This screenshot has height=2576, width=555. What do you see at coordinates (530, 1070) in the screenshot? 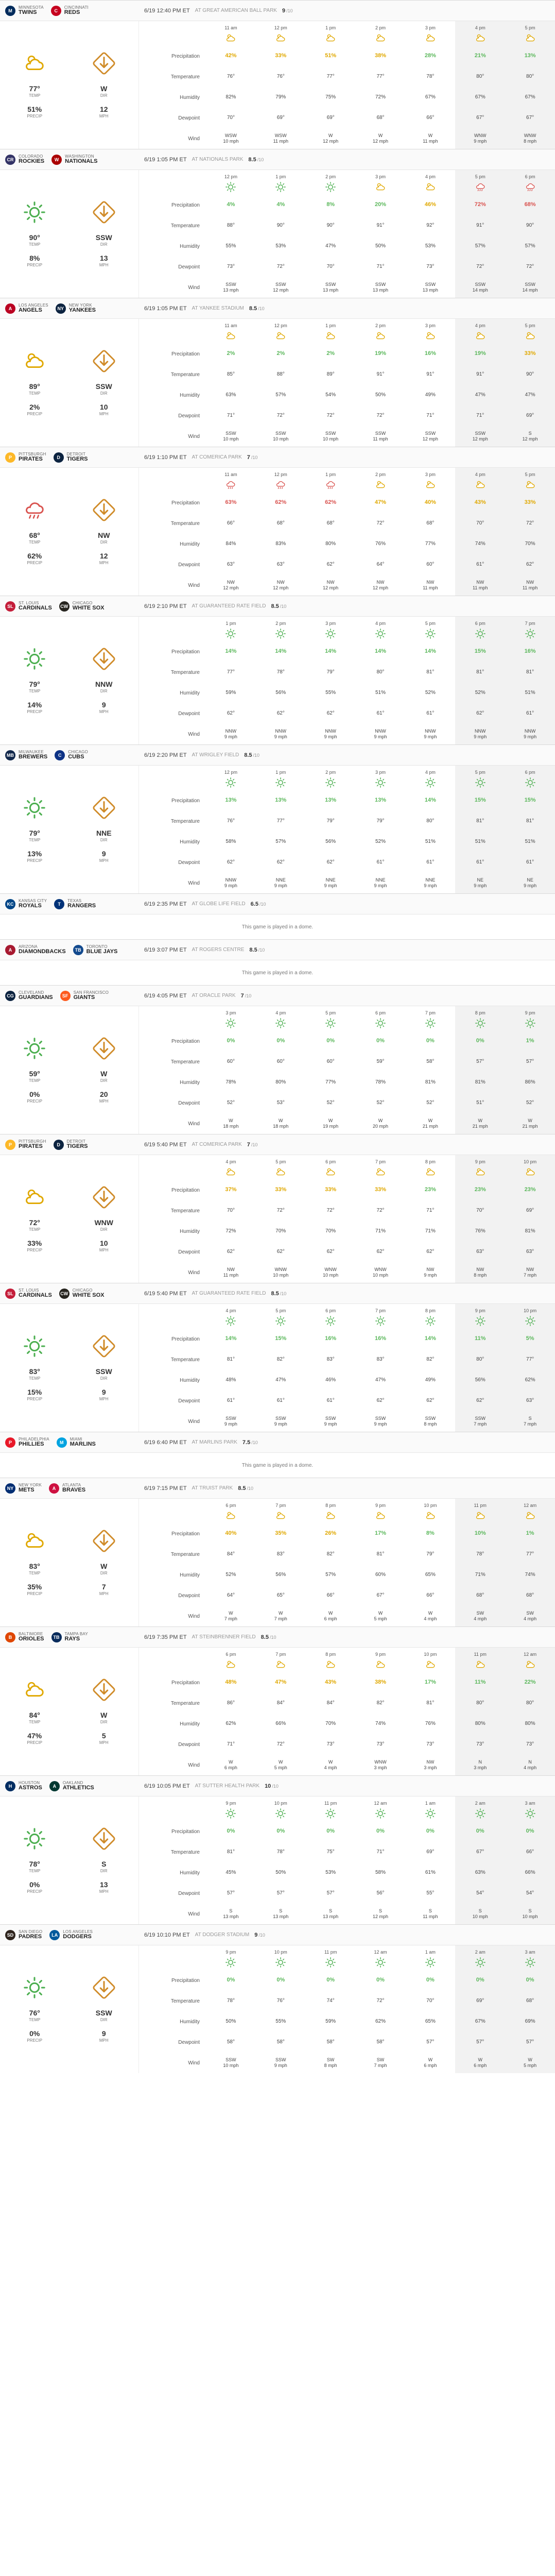
I see `hour-column: 9 pm 1% 57° 86% 52° W 21 mph` at bounding box center [530, 1070].